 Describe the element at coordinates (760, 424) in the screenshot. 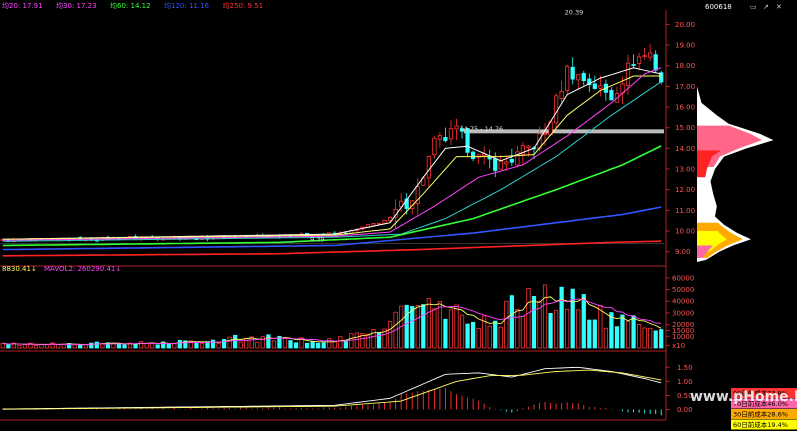

I see `cost-legend-label-3: 60日前成本19.4%` at that location.